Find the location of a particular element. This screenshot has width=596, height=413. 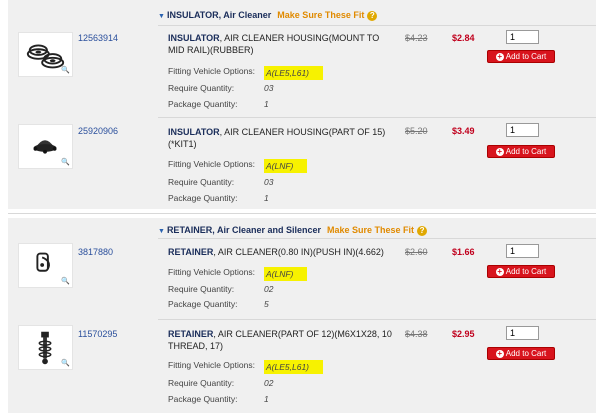

list-price: $4.23 is located at coordinates (416, 38).